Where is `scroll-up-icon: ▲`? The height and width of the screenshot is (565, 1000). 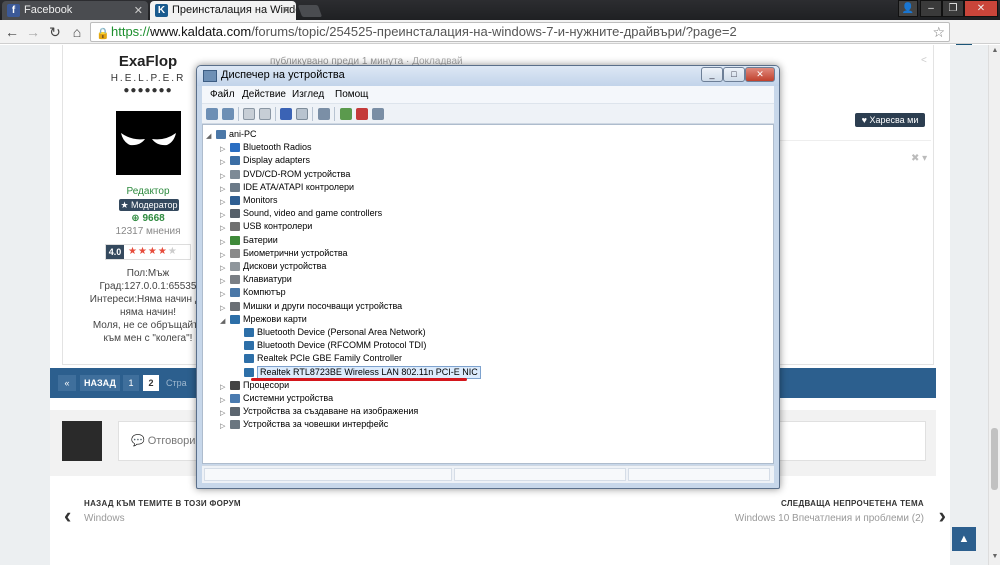
scroll-up-icon: ▲ is located at coordinates (994, 50).